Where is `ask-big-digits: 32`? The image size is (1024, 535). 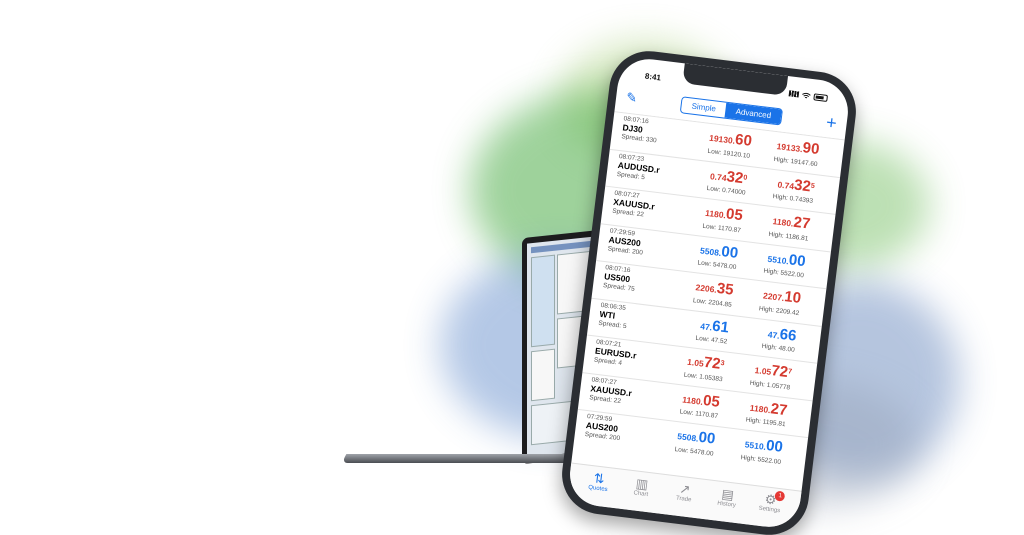 ask-big-digits: 32 is located at coordinates (802, 185).